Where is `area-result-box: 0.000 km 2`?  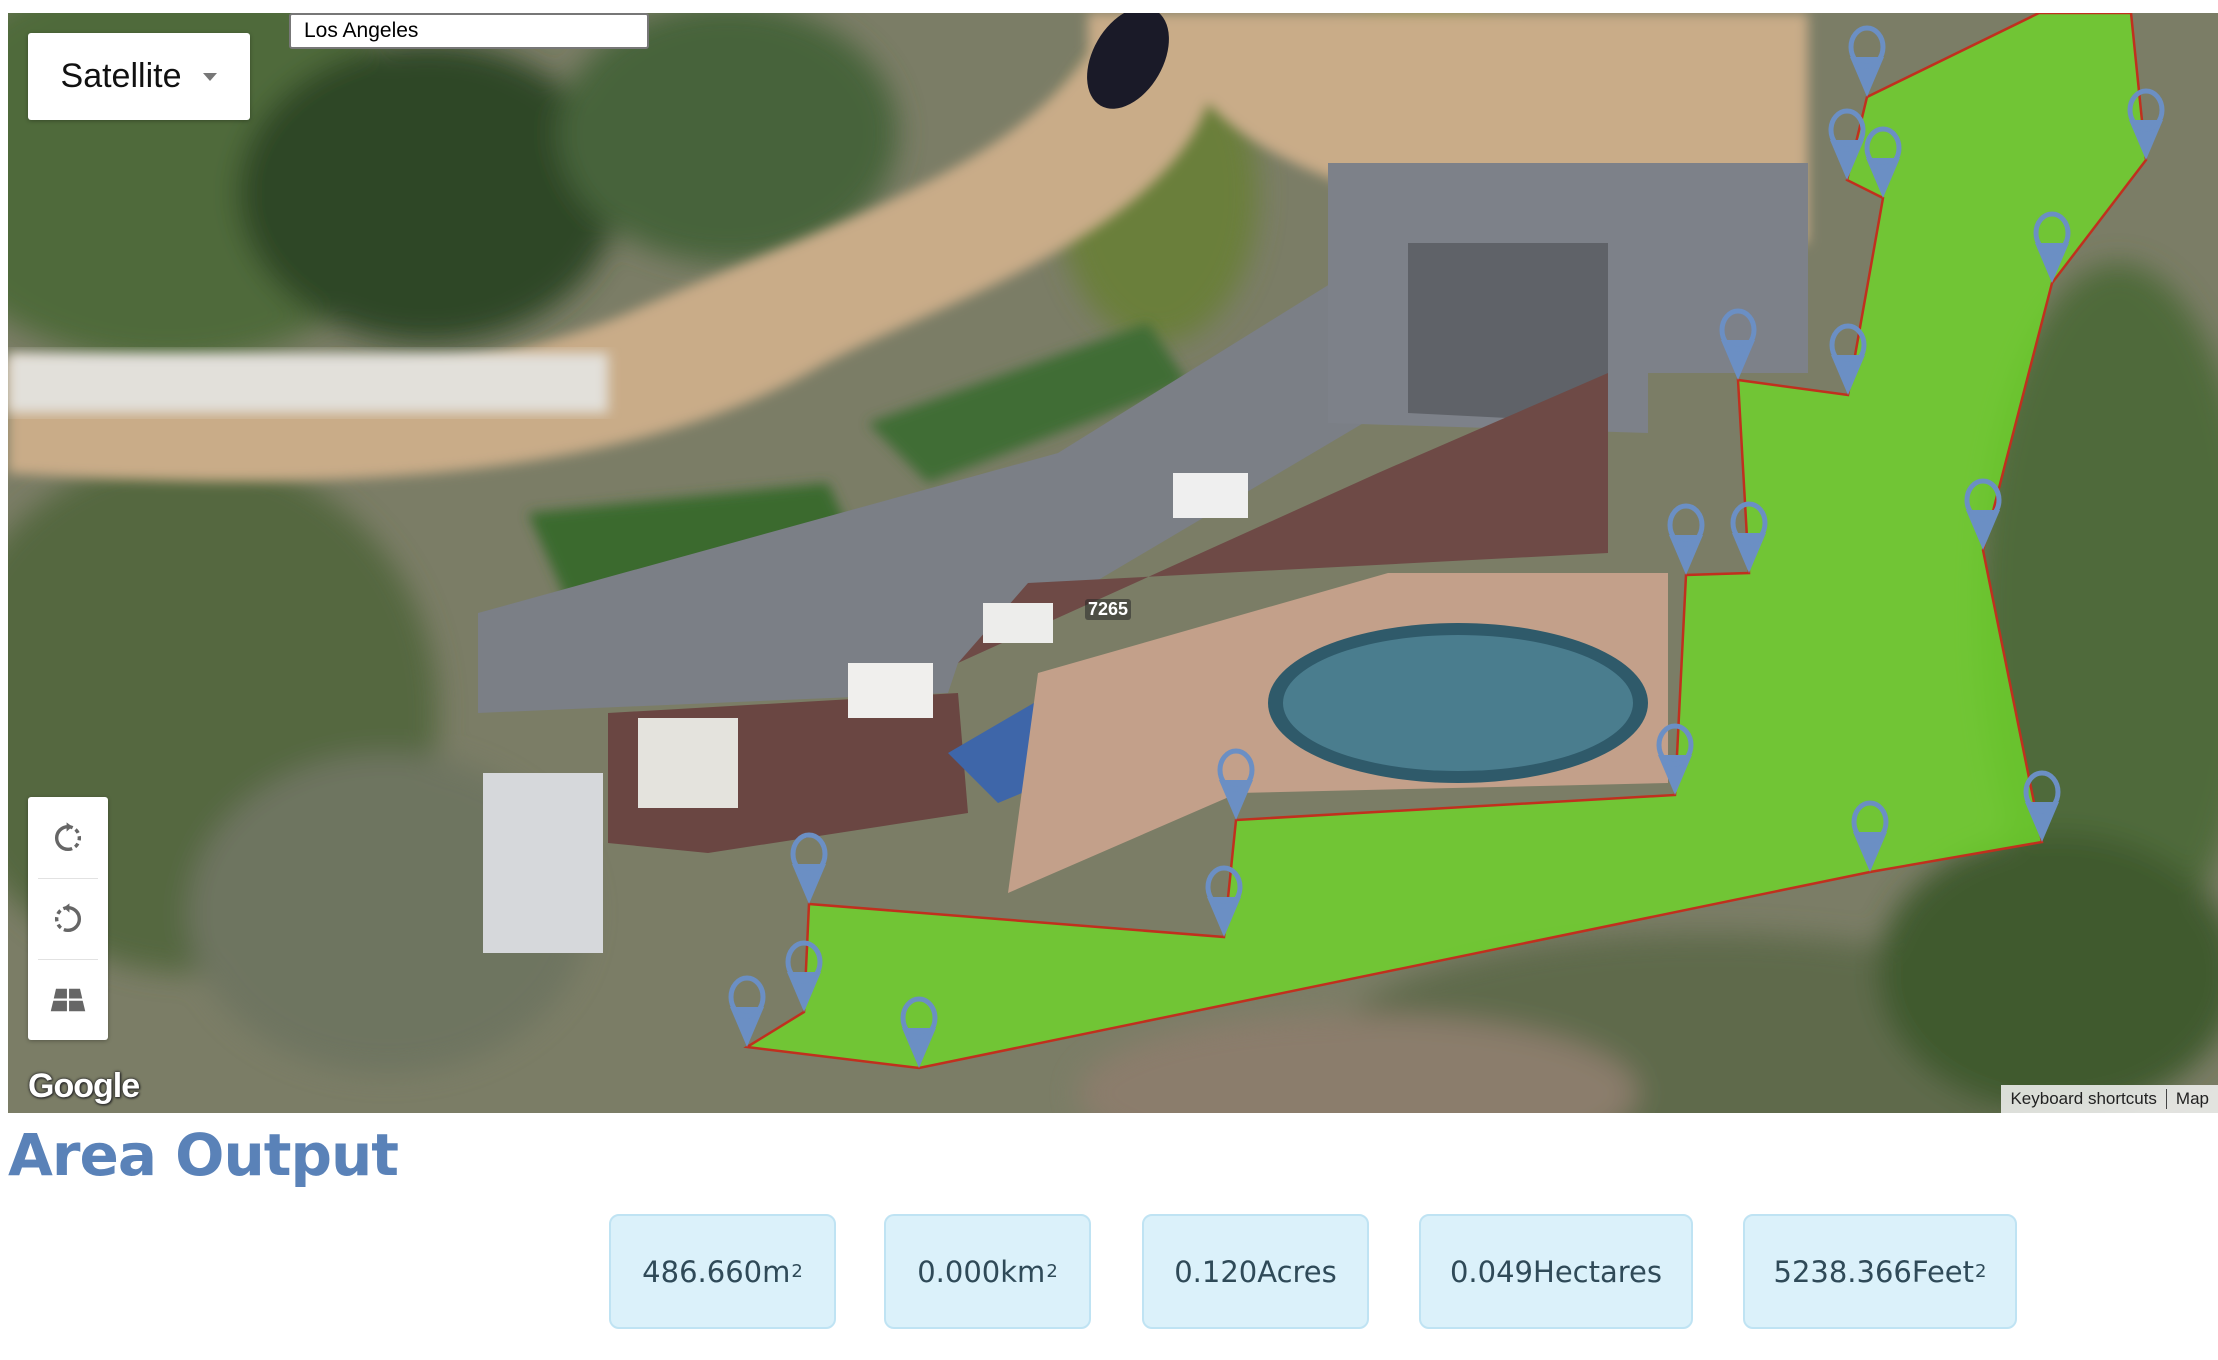
area-result-box: 0.000 km 2 is located at coordinates (987, 1271).